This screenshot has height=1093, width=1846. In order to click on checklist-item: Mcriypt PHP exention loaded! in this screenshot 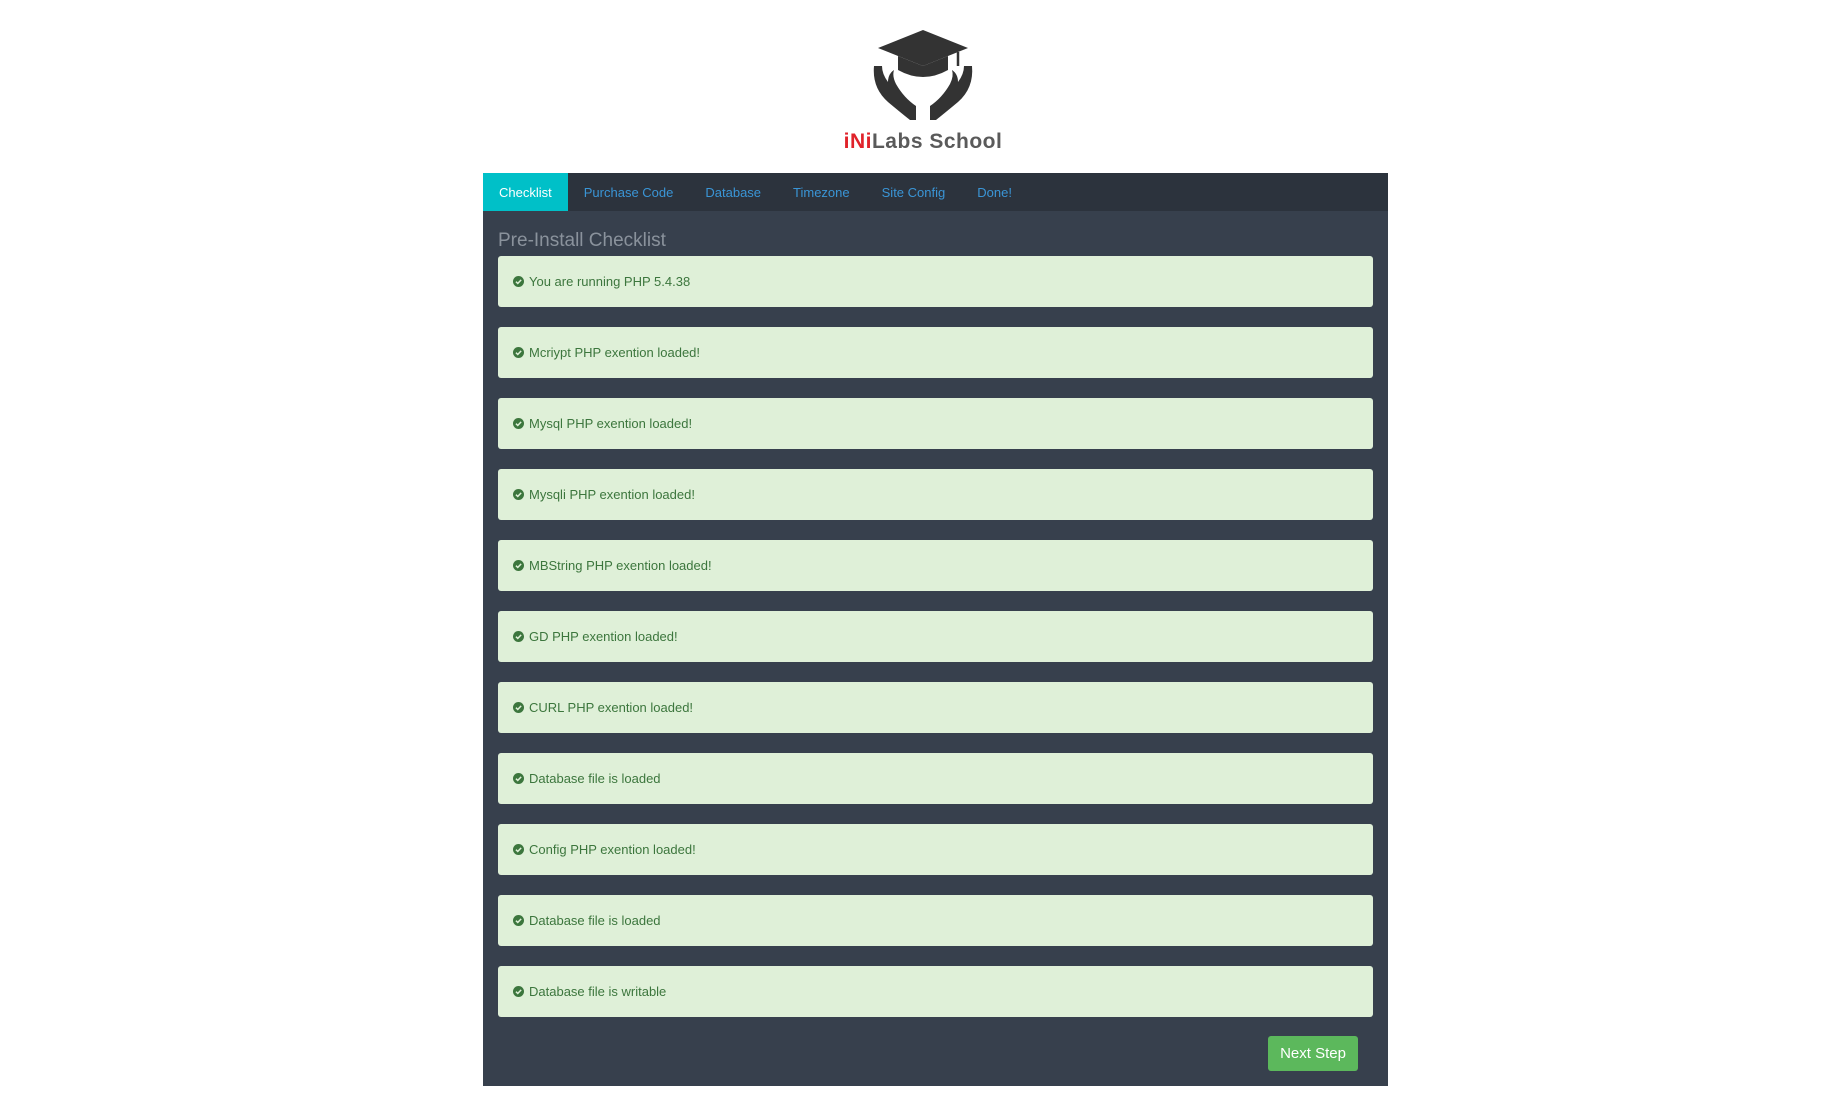, I will do `click(935, 352)`.